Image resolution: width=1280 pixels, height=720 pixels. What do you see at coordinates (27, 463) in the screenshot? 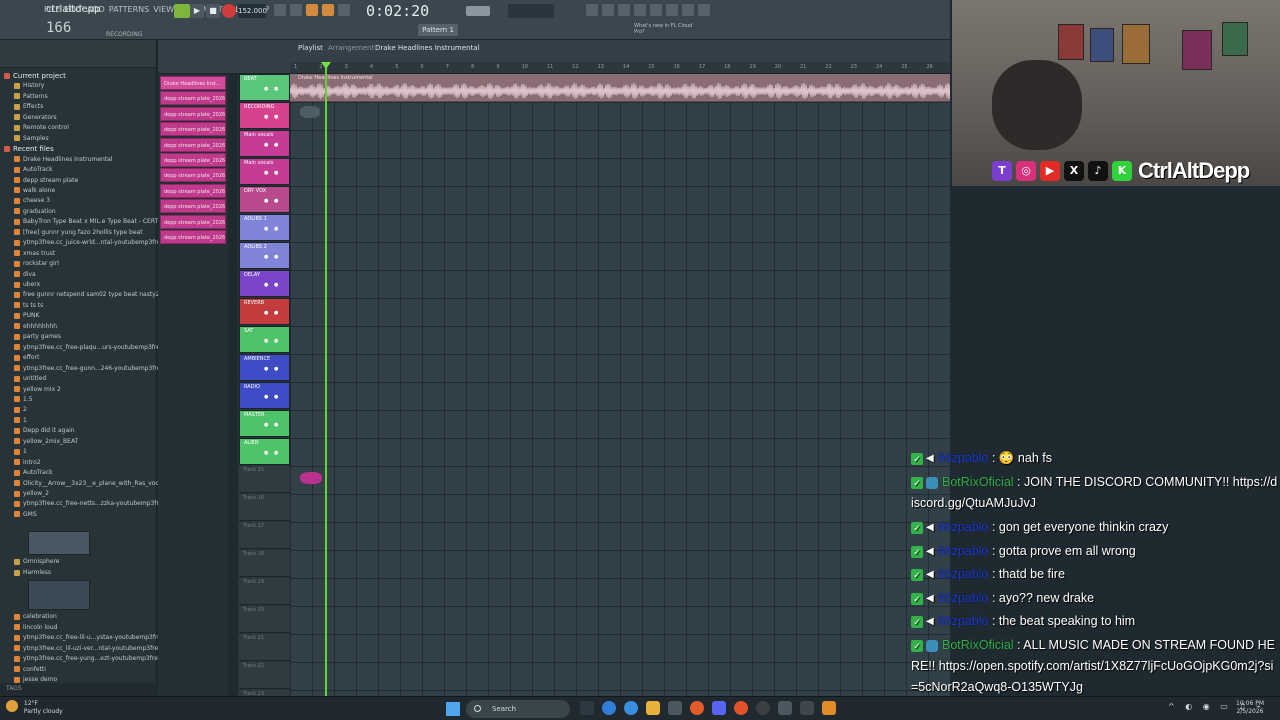
I see `browser-item: intro2` at bounding box center [27, 463].